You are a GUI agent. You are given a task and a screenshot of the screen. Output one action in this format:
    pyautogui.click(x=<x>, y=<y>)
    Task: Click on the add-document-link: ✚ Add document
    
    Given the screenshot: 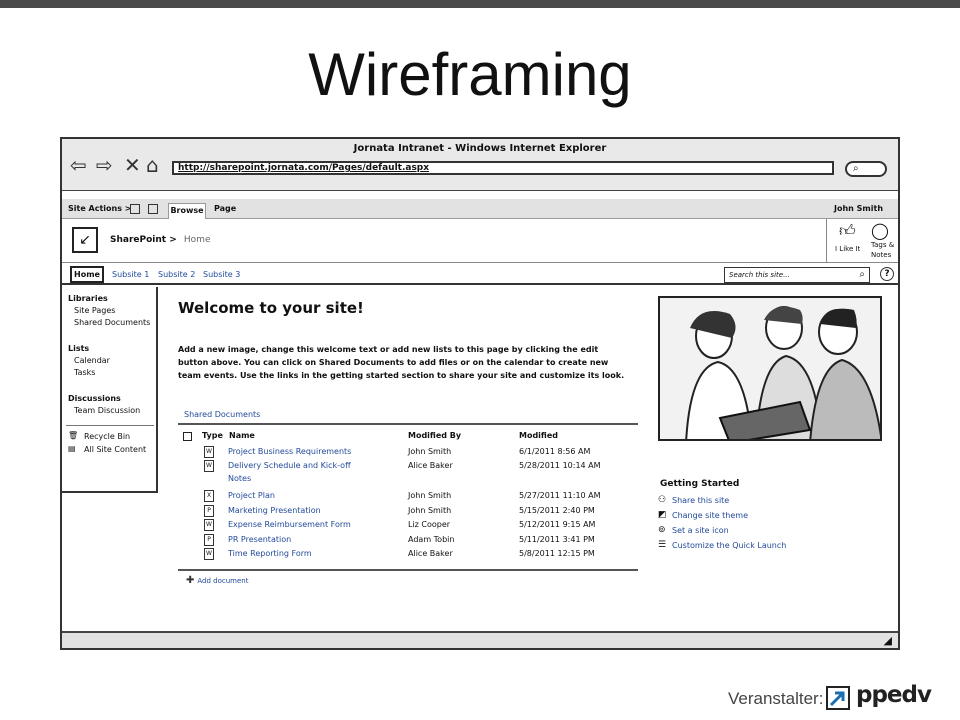 What is the action you would take?
    pyautogui.click(x=217, y=580)
    